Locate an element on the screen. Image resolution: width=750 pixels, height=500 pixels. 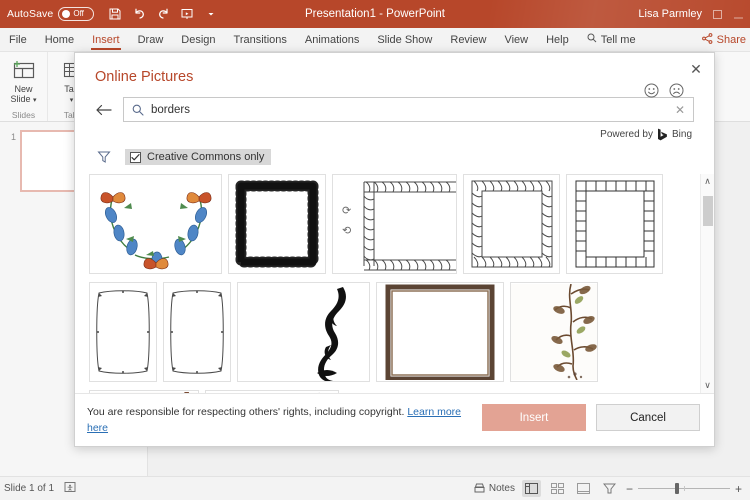
sketchy-frame-b-art is located at coordinates (197, 332).